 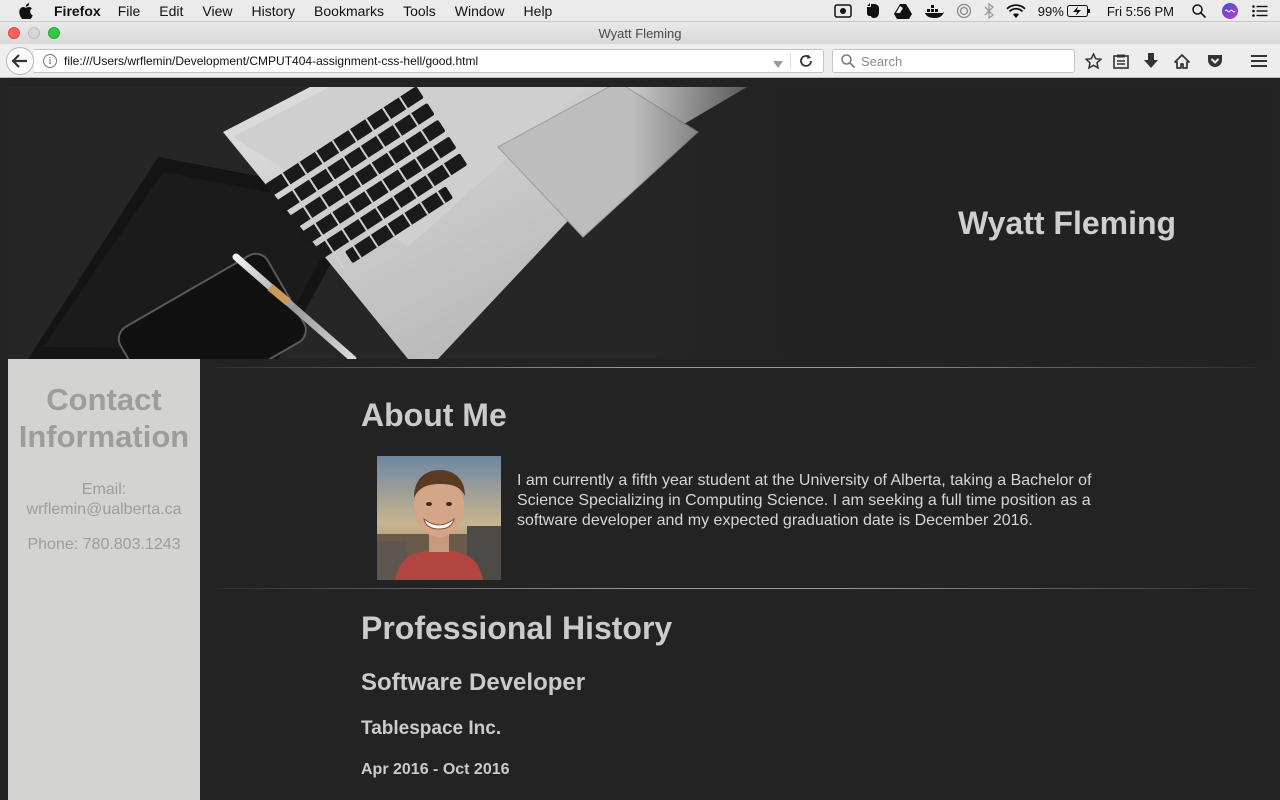 What do you see at coordinates (964, 11) in the screenshot?
I see `sync-spiral-icon` at bounding box center [964, 11].